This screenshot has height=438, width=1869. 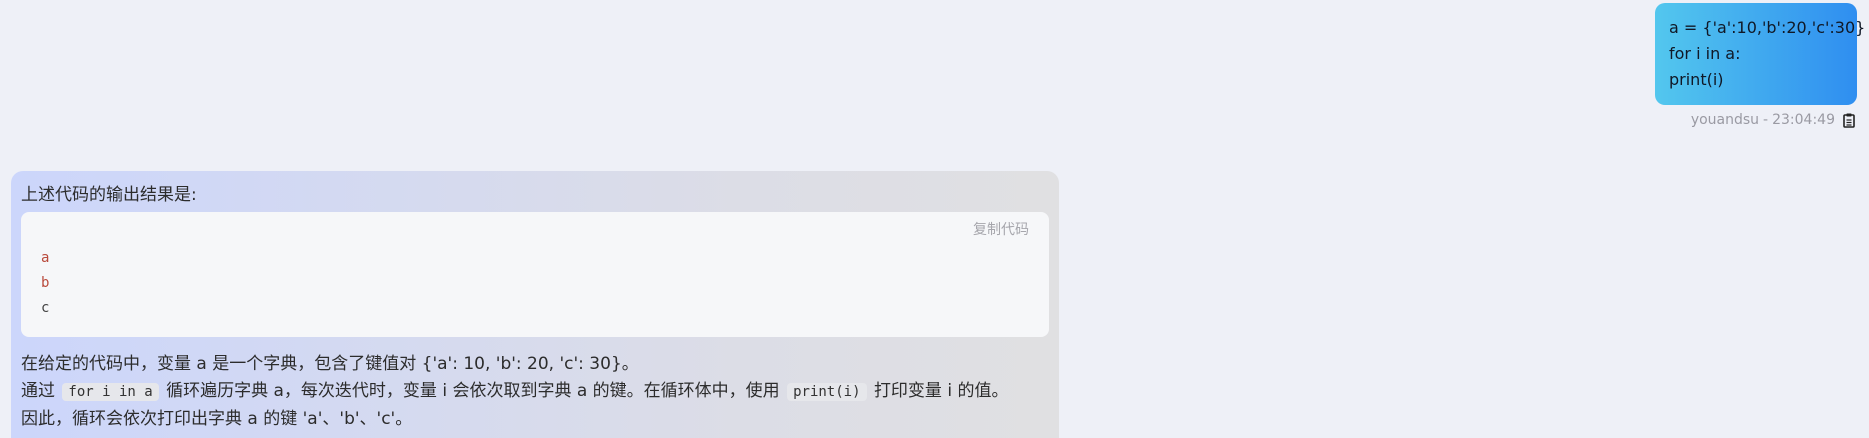 What do you see at coordinates (1803, 120) in the screenshot?
I see `message-timestamp: 23:04:49` at bounding box center [1803, 120].